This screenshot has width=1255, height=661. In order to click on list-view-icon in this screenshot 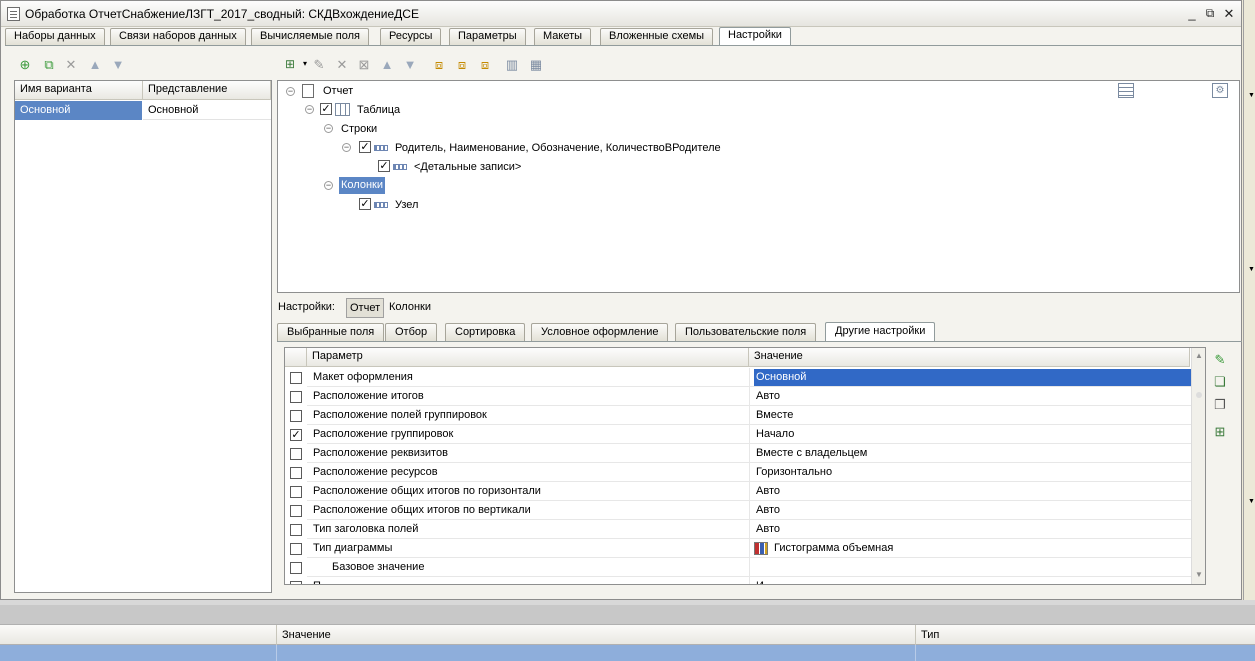, I will do `click(1126, 90)`.